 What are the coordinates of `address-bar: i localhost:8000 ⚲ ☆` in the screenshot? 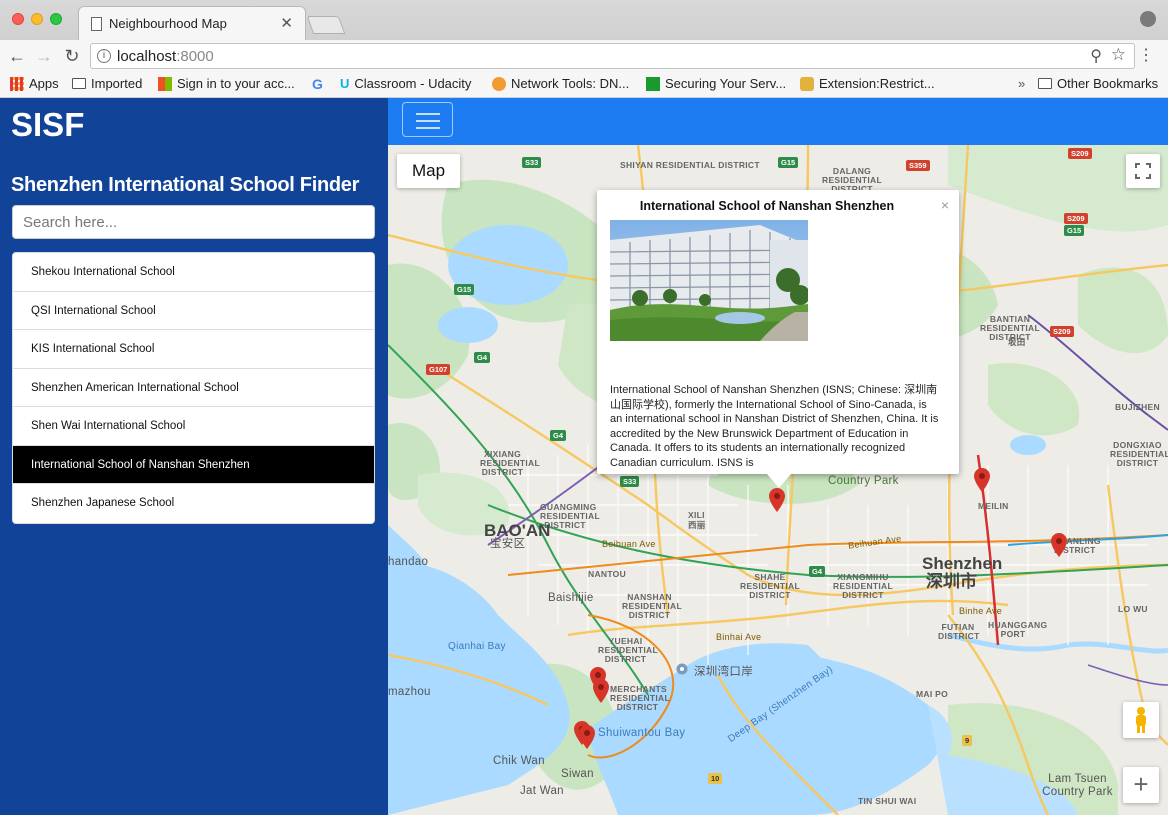 It's located at (612, 56).